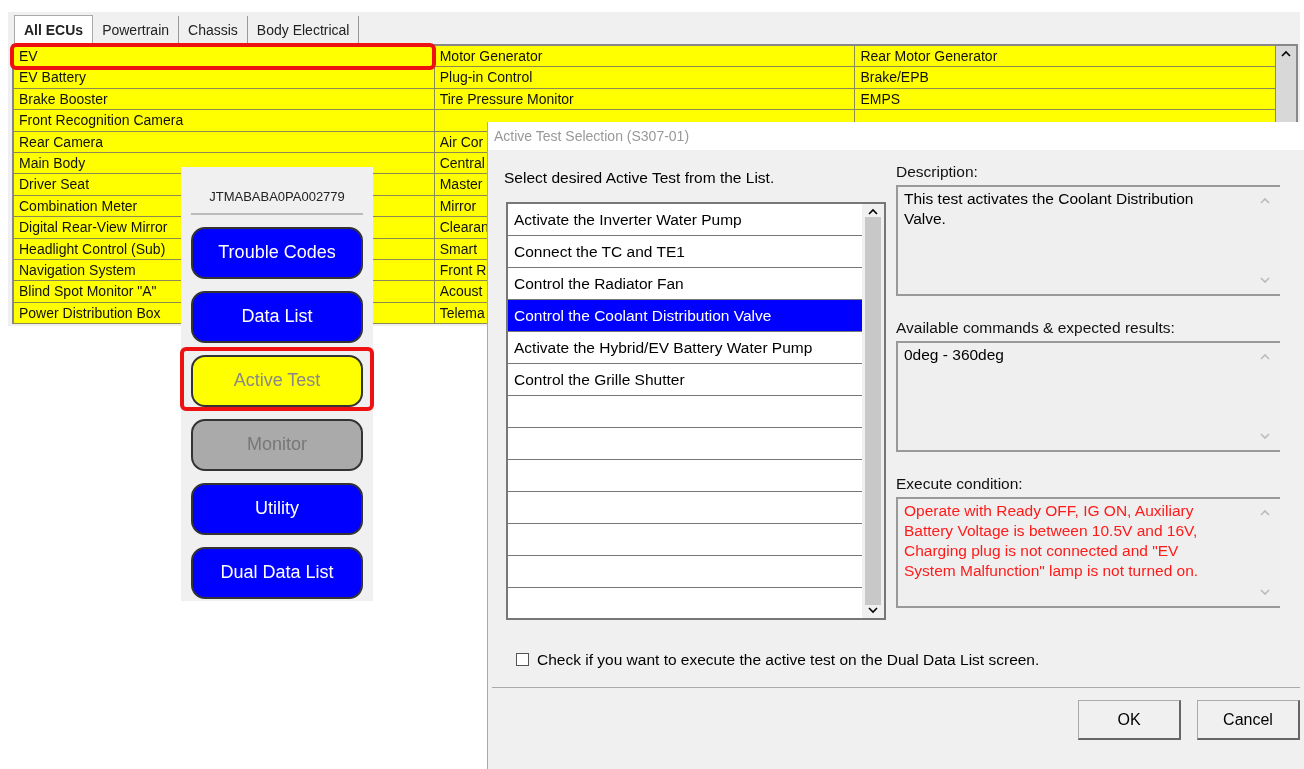 Image resolution: width=1304 pixels, height=769 pixels. Describe the element at coordinates (1036, 327) in the screenshot. I see `field-label: Available commands & expected results:` at that location.